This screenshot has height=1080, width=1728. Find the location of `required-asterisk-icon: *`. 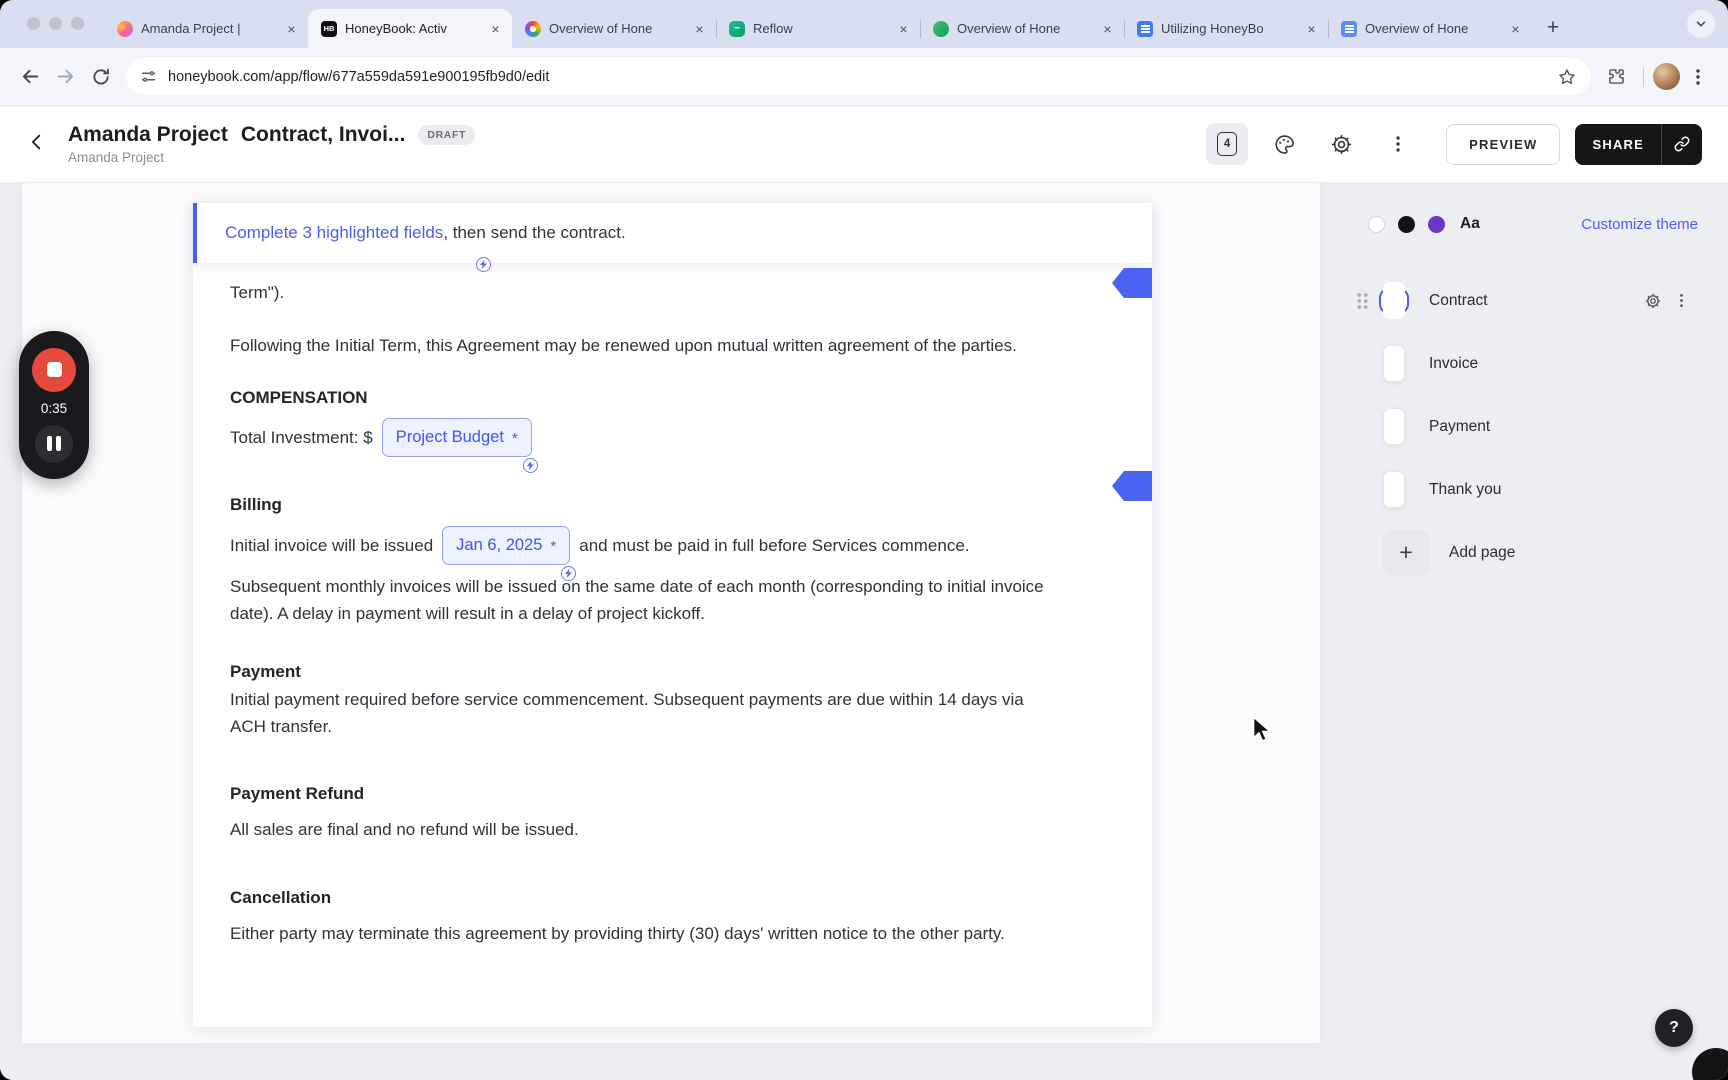

required-asterisk-icon: * is located at coordinates (553, 546).